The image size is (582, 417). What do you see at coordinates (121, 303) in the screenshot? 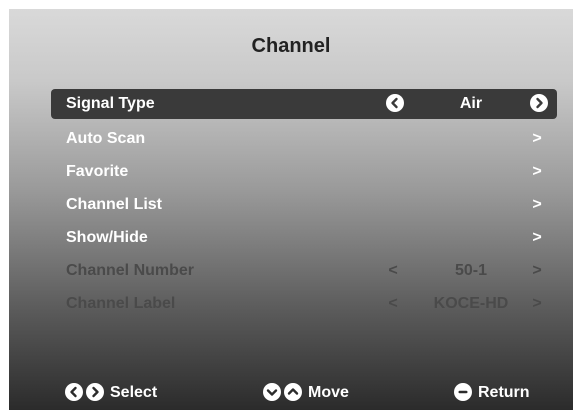
I see `menu-item-label: Channel Label` at bounding box center [121, 303].